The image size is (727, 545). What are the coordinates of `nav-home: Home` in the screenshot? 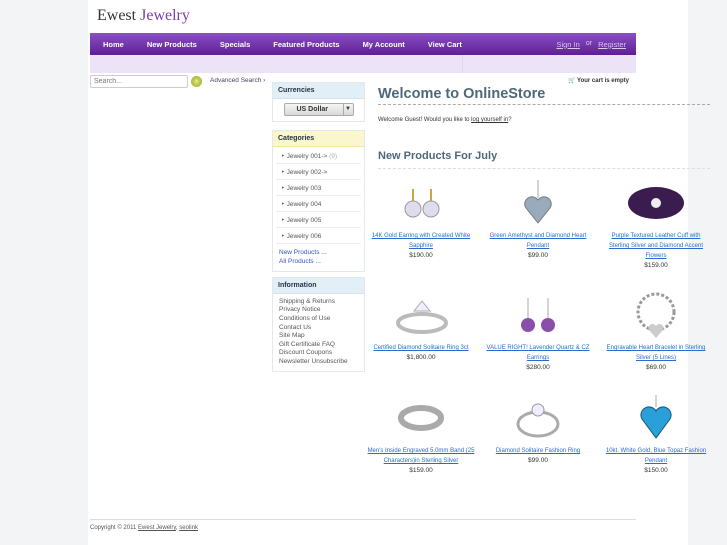 It's located at (113, 44).